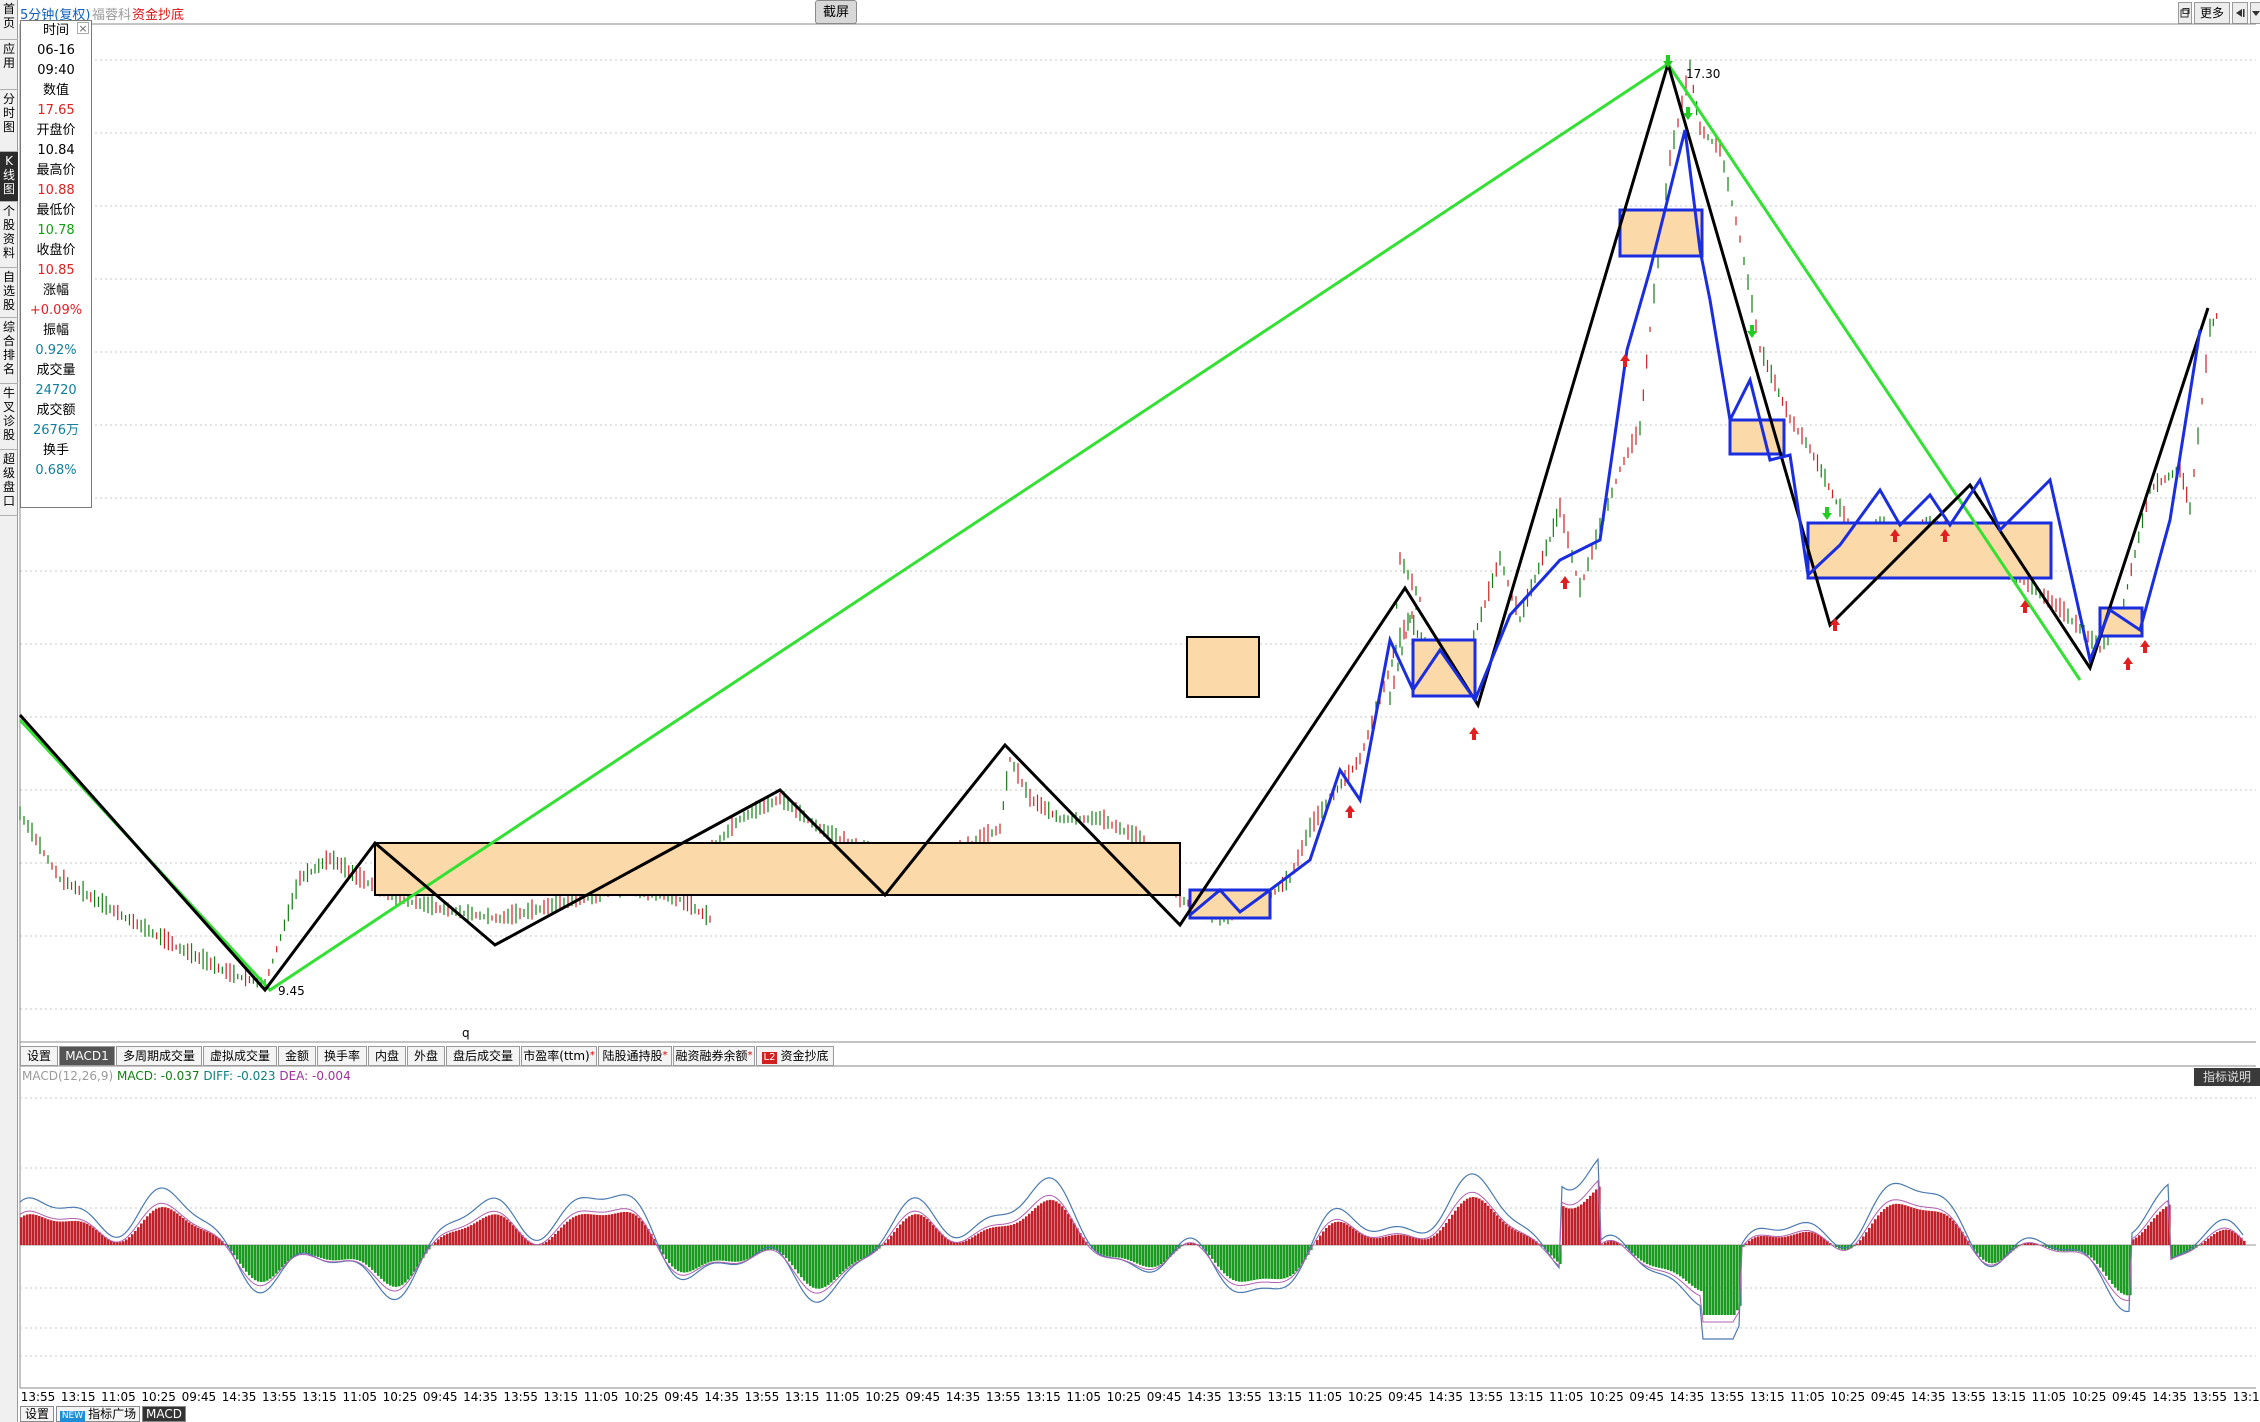  I want to click on time-tick-label: 11:05, so click(1083, 1397).